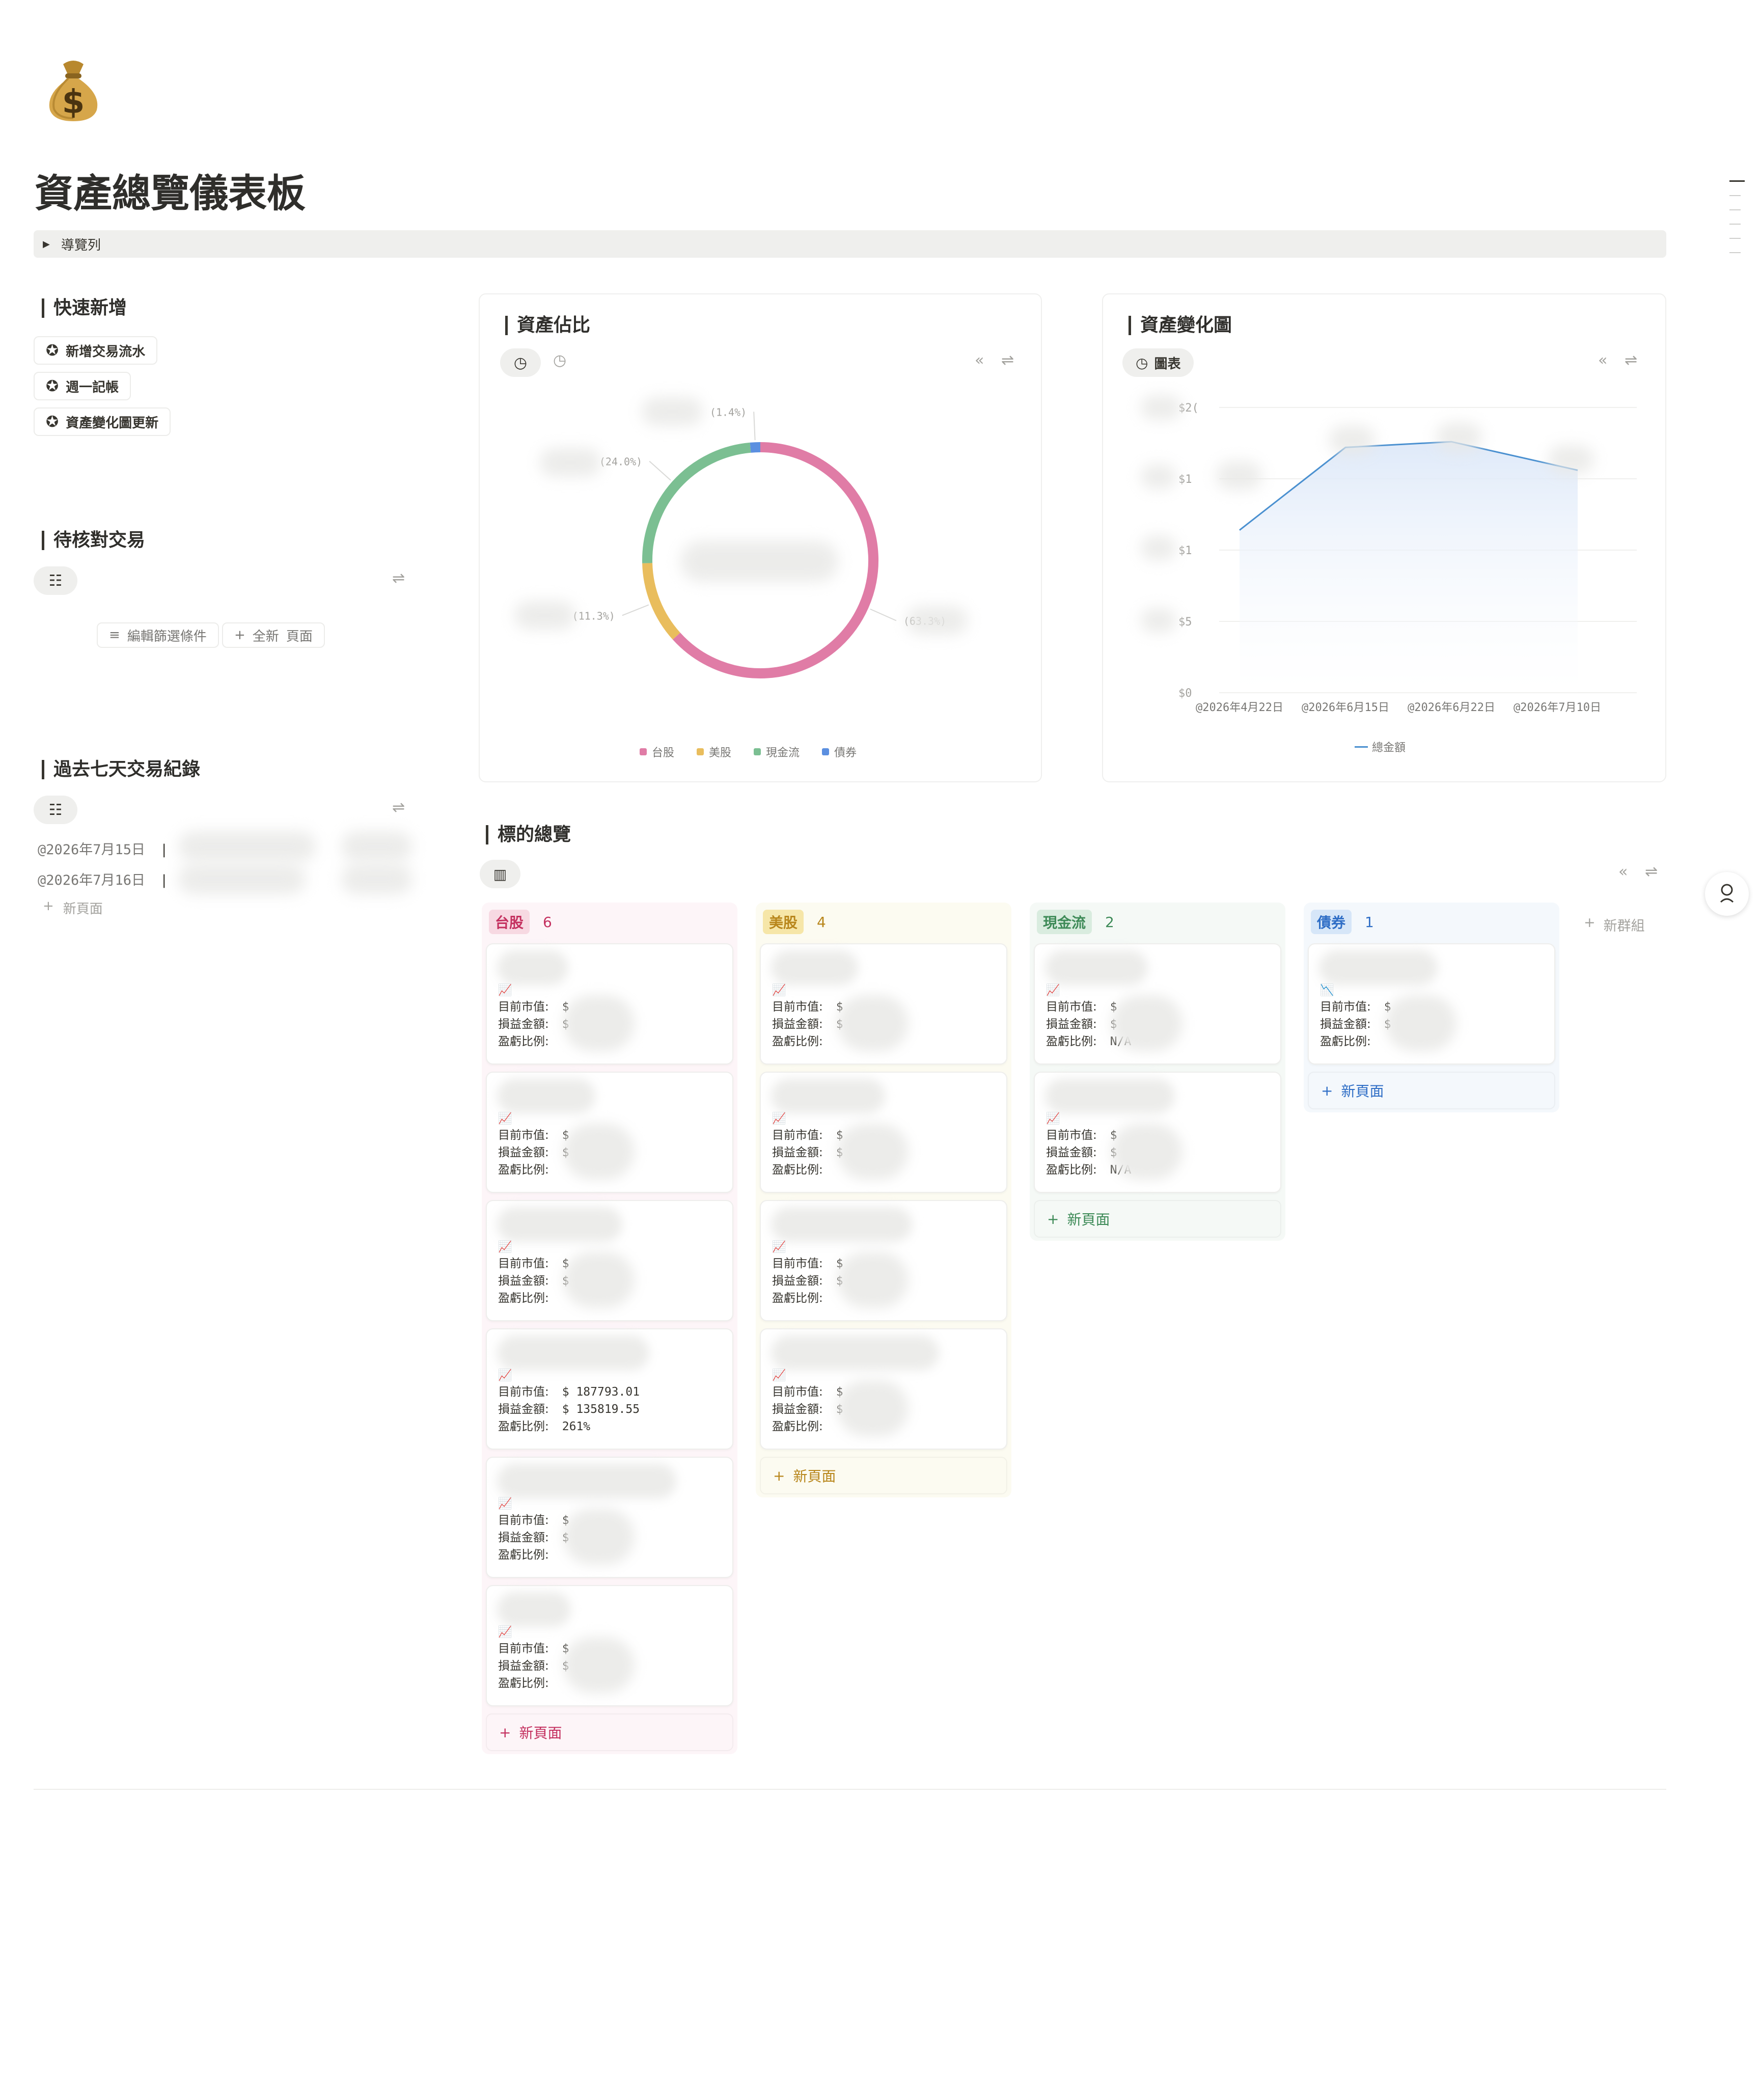  Describe the element at coordinates (171, 190) in the screenshot. I see `page-title: 資產總覽儀表板` at that location.